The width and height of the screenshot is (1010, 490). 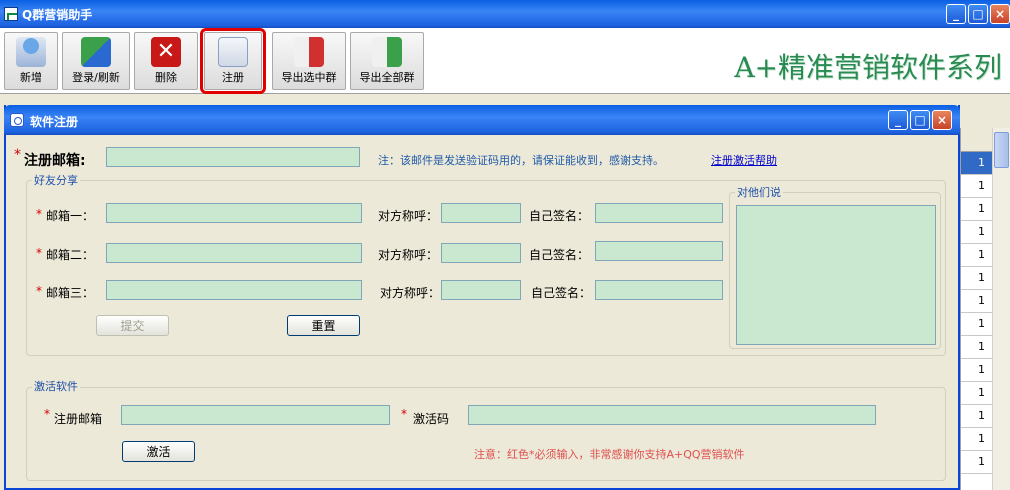 What do you see at coordinates (70, 255) in the screenshot?
I see `email-two-label: 邮箱二：` at bounding box center [70, 255].